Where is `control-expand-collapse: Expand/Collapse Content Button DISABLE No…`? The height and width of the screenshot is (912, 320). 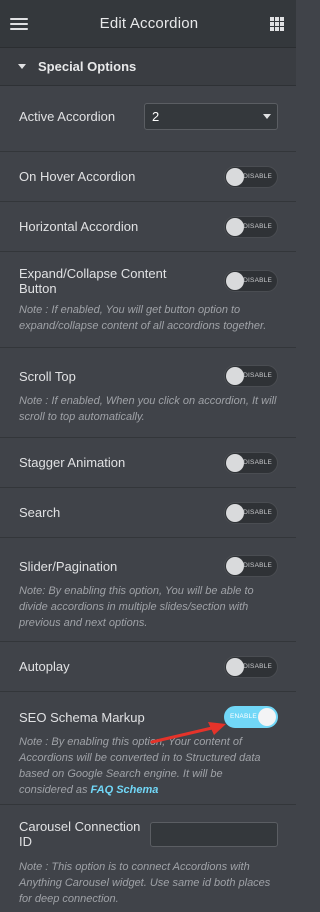
control-expand-collapse: Expand/Collapse Content Button DISABLE No… is located at coordinates (148, 300).